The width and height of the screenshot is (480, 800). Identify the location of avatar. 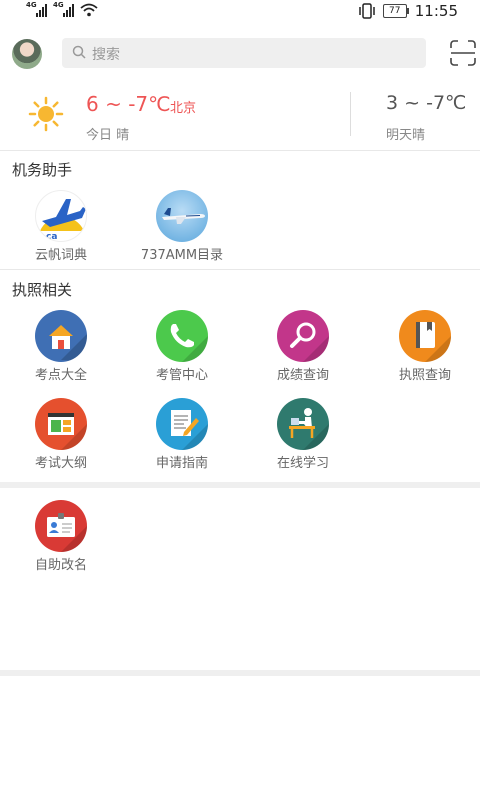
(27, 54).